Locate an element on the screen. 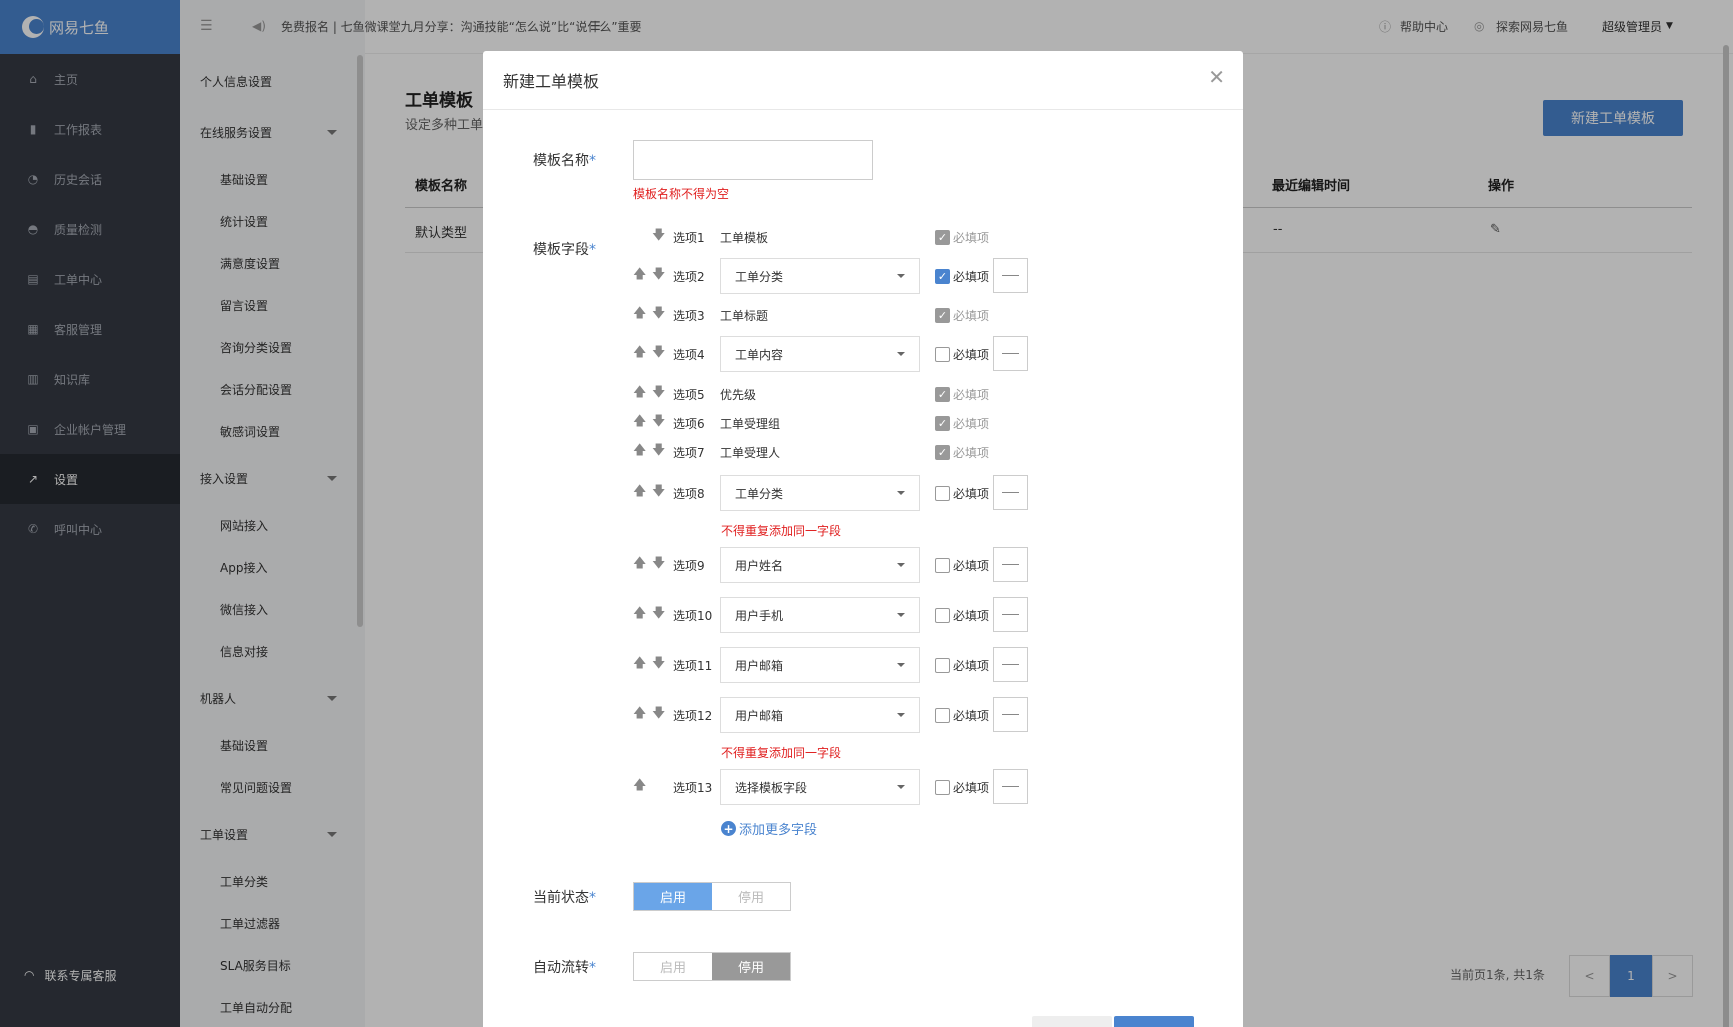 The height and width of the screenshot is (1027, 1733). add-more-fields-button: + 添加更多字段 is located at coordinates (769, 828).